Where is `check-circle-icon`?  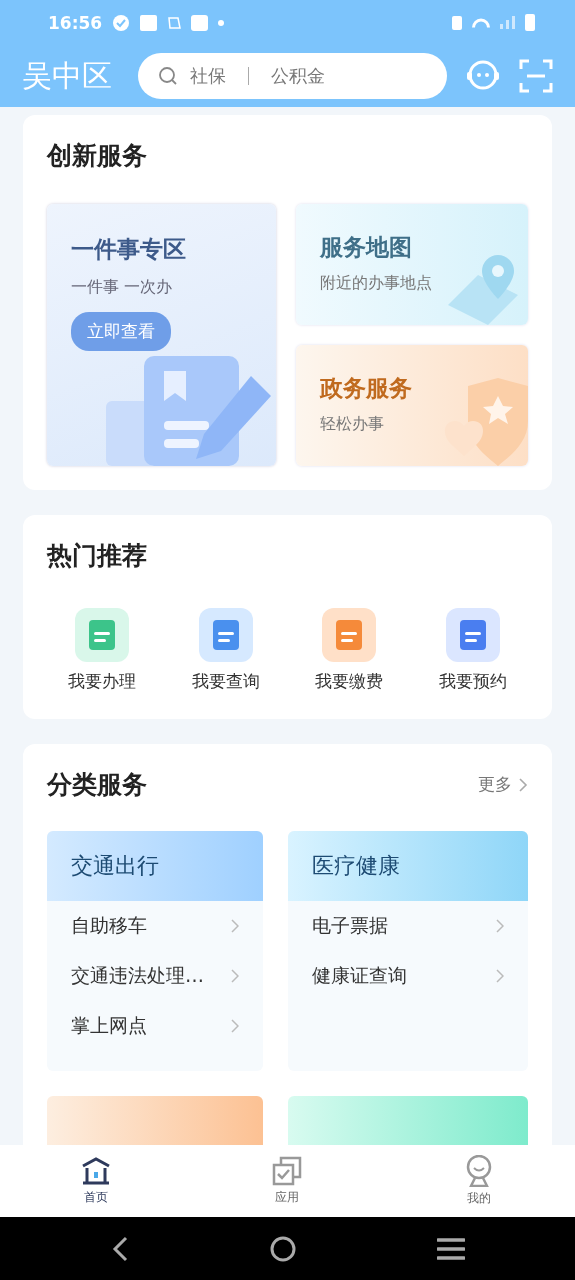 check-circle-icon is located at coordinates (121, 22).